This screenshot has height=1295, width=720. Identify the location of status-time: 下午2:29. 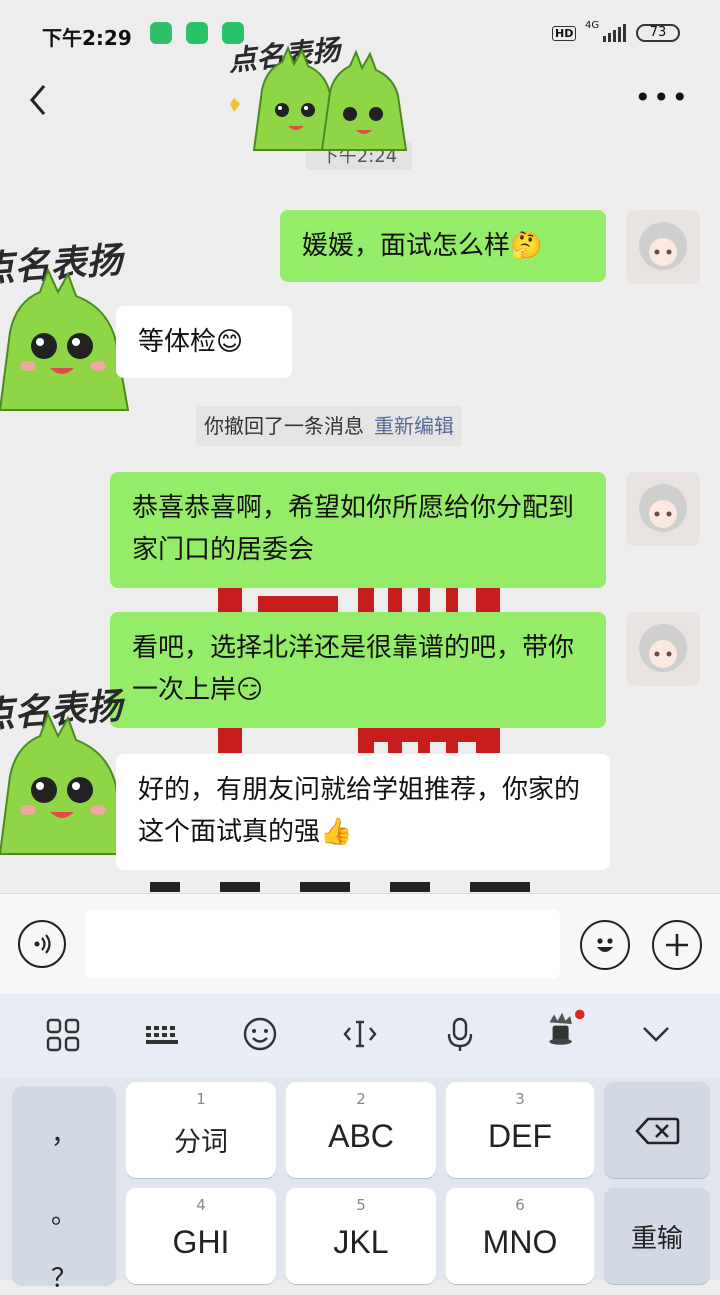
(87, 38).